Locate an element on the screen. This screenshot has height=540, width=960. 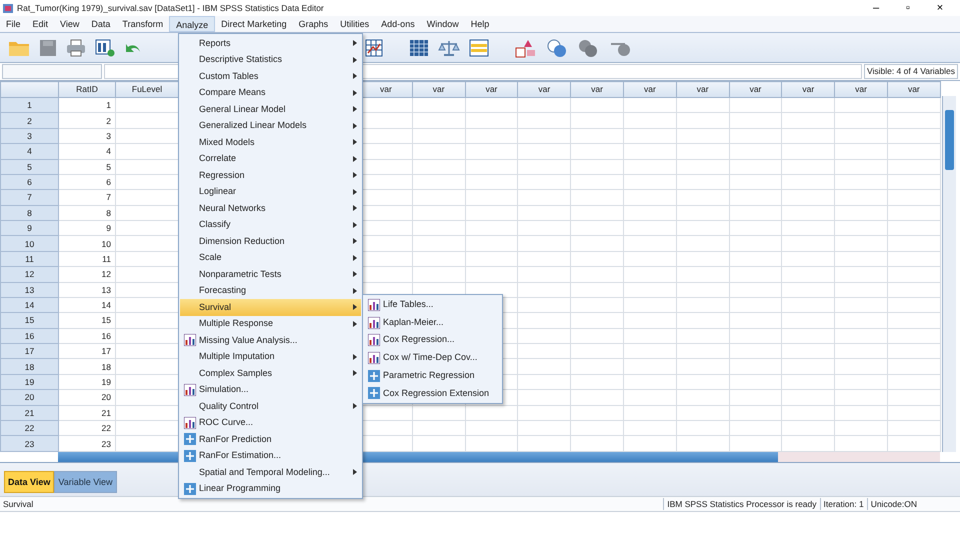
value-labels-icon is located at coordinates (526, 48).